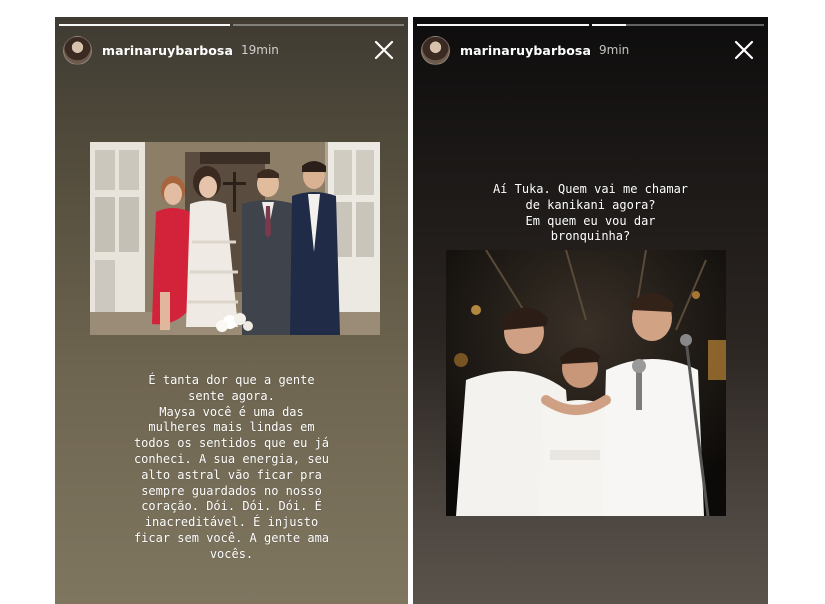  What do you see at coordinates (586, 383) in the screenshot?
I see `story-photo-three-men-singing` at bounding box center [586, 383].